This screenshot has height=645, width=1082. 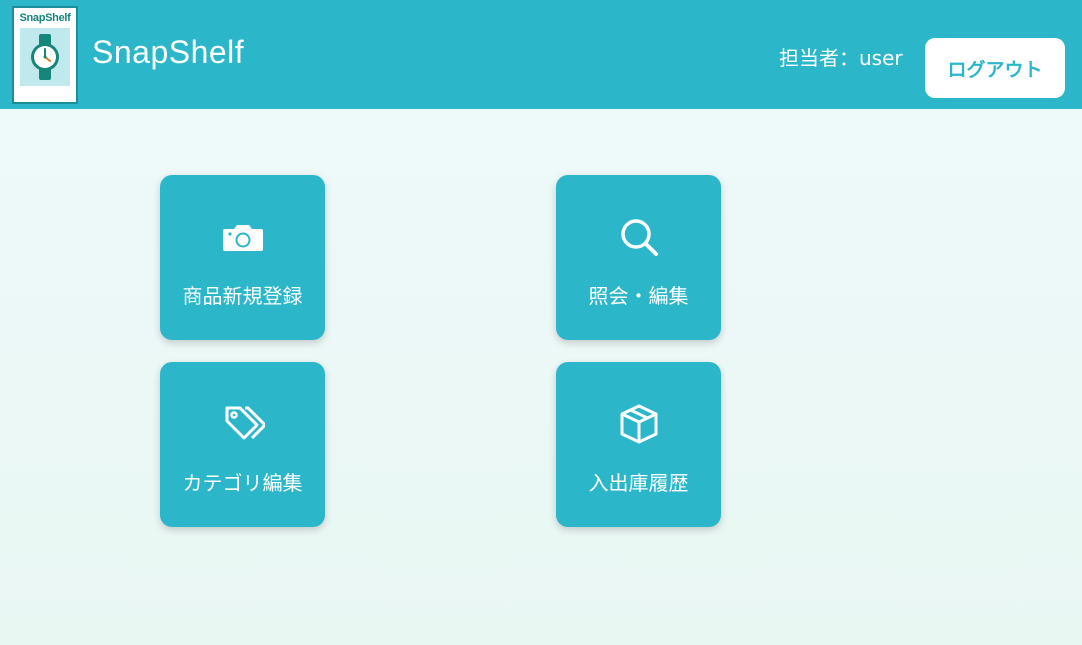 What do you see at coordinates (841, 58) in the screenshot?
I see `current-user-label: 担当者：user` at bounding box center [841, 58].